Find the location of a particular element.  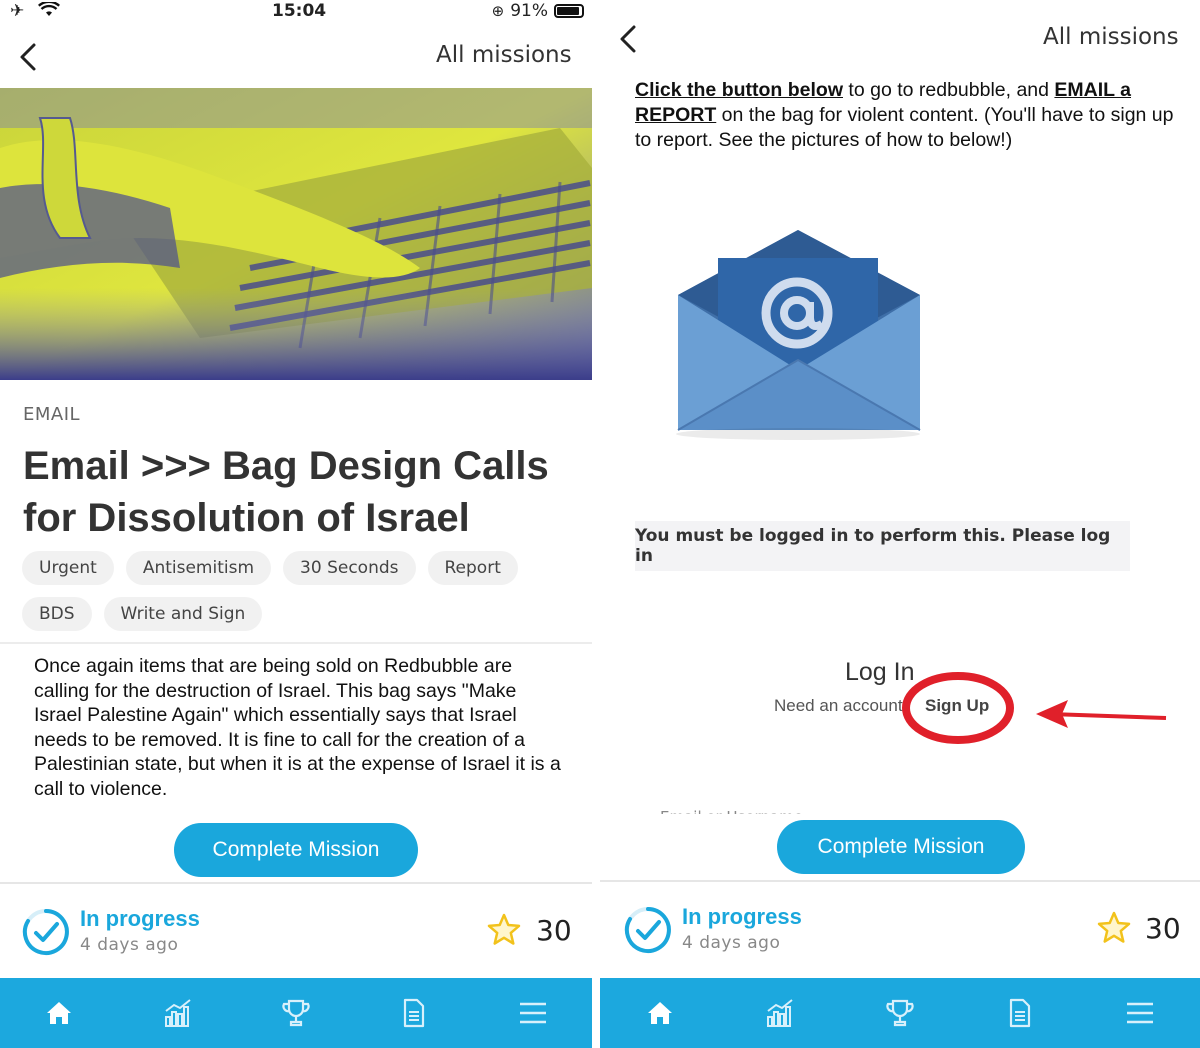

status-time: 15:04 is located at coordinates (299, 11).